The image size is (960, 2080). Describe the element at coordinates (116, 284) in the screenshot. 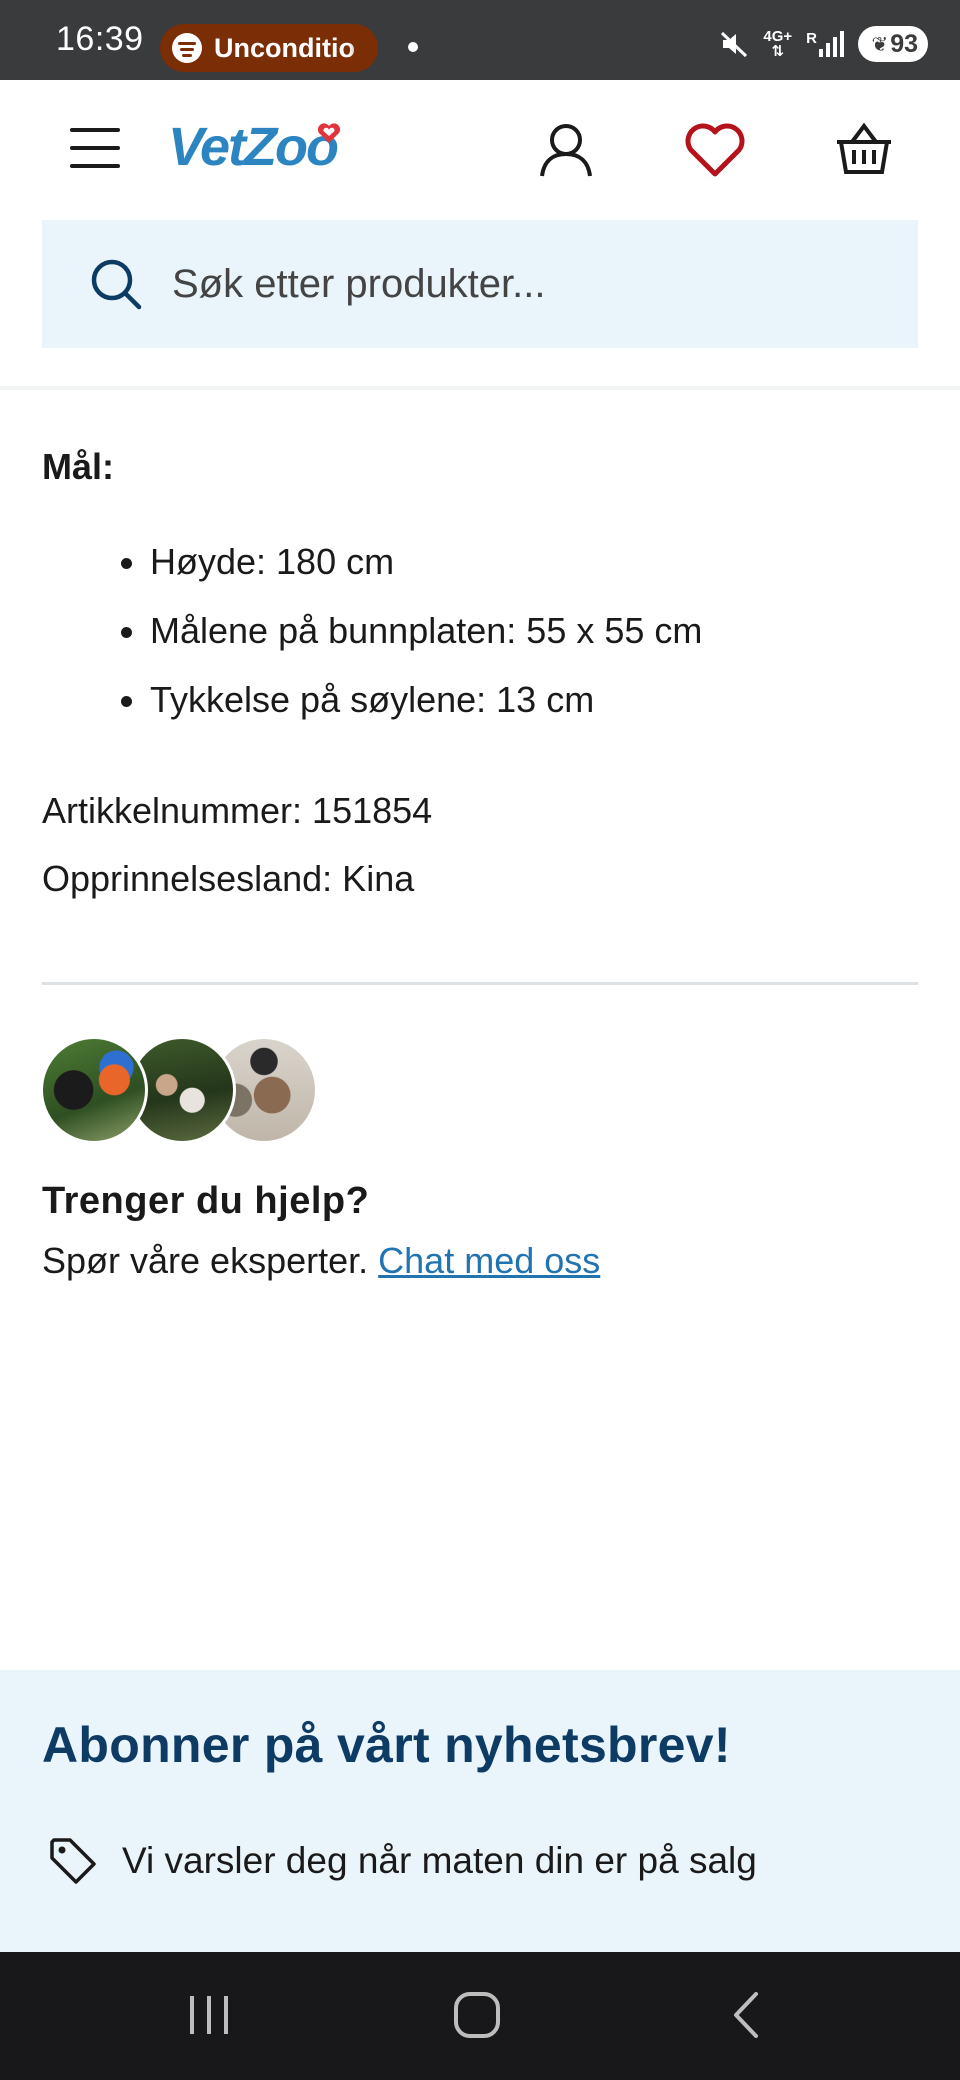

I see `search-icon` at that location.